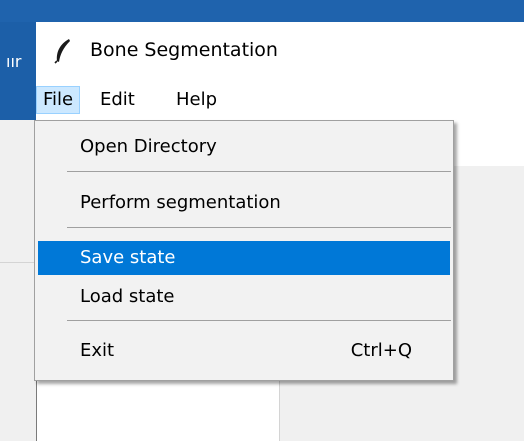 The width and height of the screenshot is (524, 441). I want to click on menu-item-save-state: Save state, so click(244, 258).